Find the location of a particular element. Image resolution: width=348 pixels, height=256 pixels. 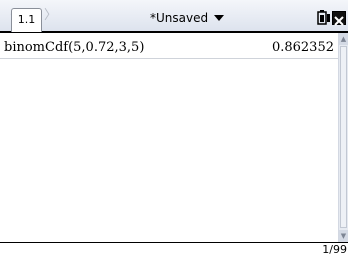

next-page-arrow-icon: 〉 is located at coordinates (50, 16).